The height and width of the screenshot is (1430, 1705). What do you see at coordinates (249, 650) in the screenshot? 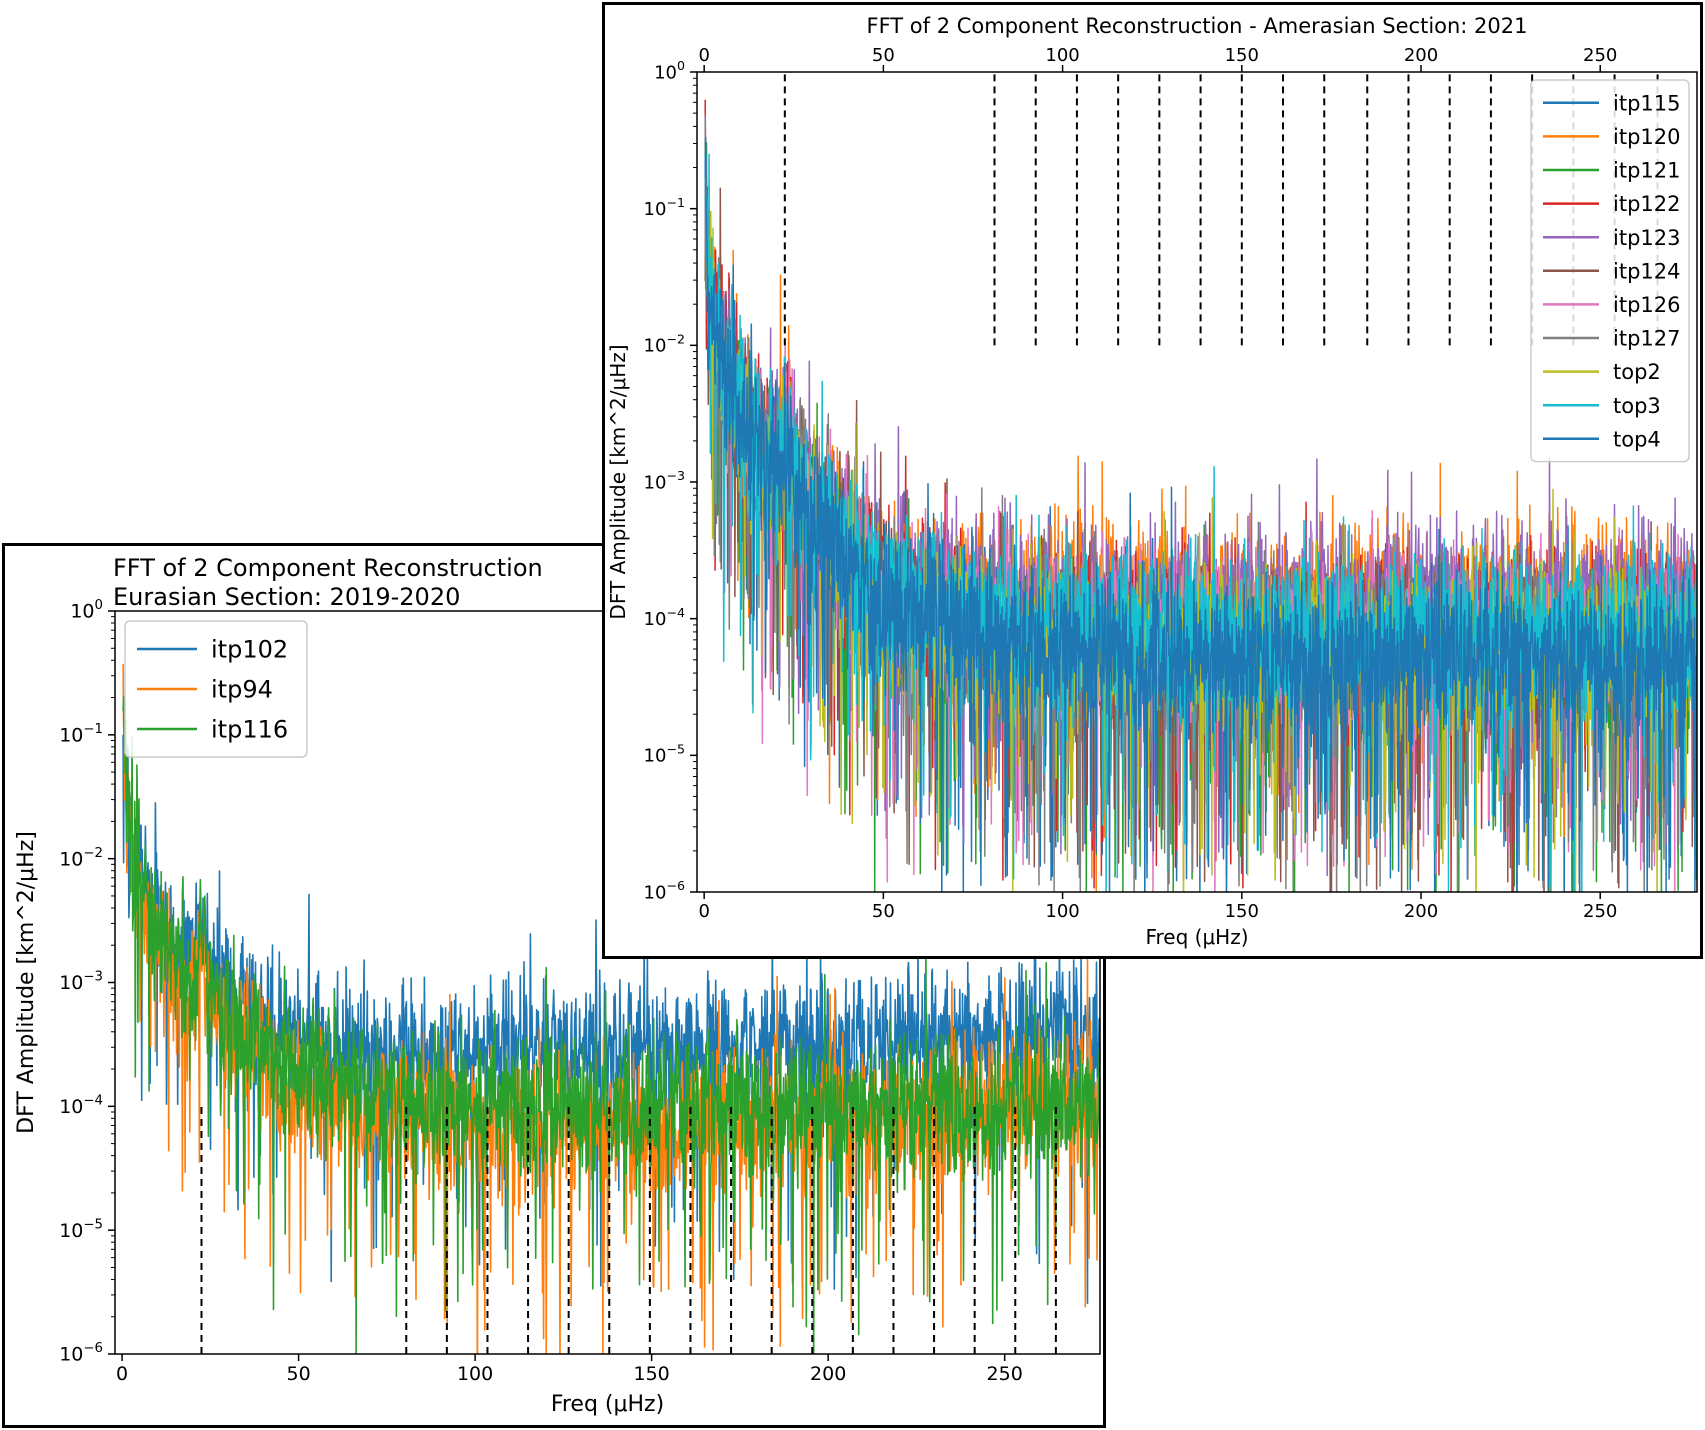
I see `legend-label: itp102` at bounding box center [249, 650].